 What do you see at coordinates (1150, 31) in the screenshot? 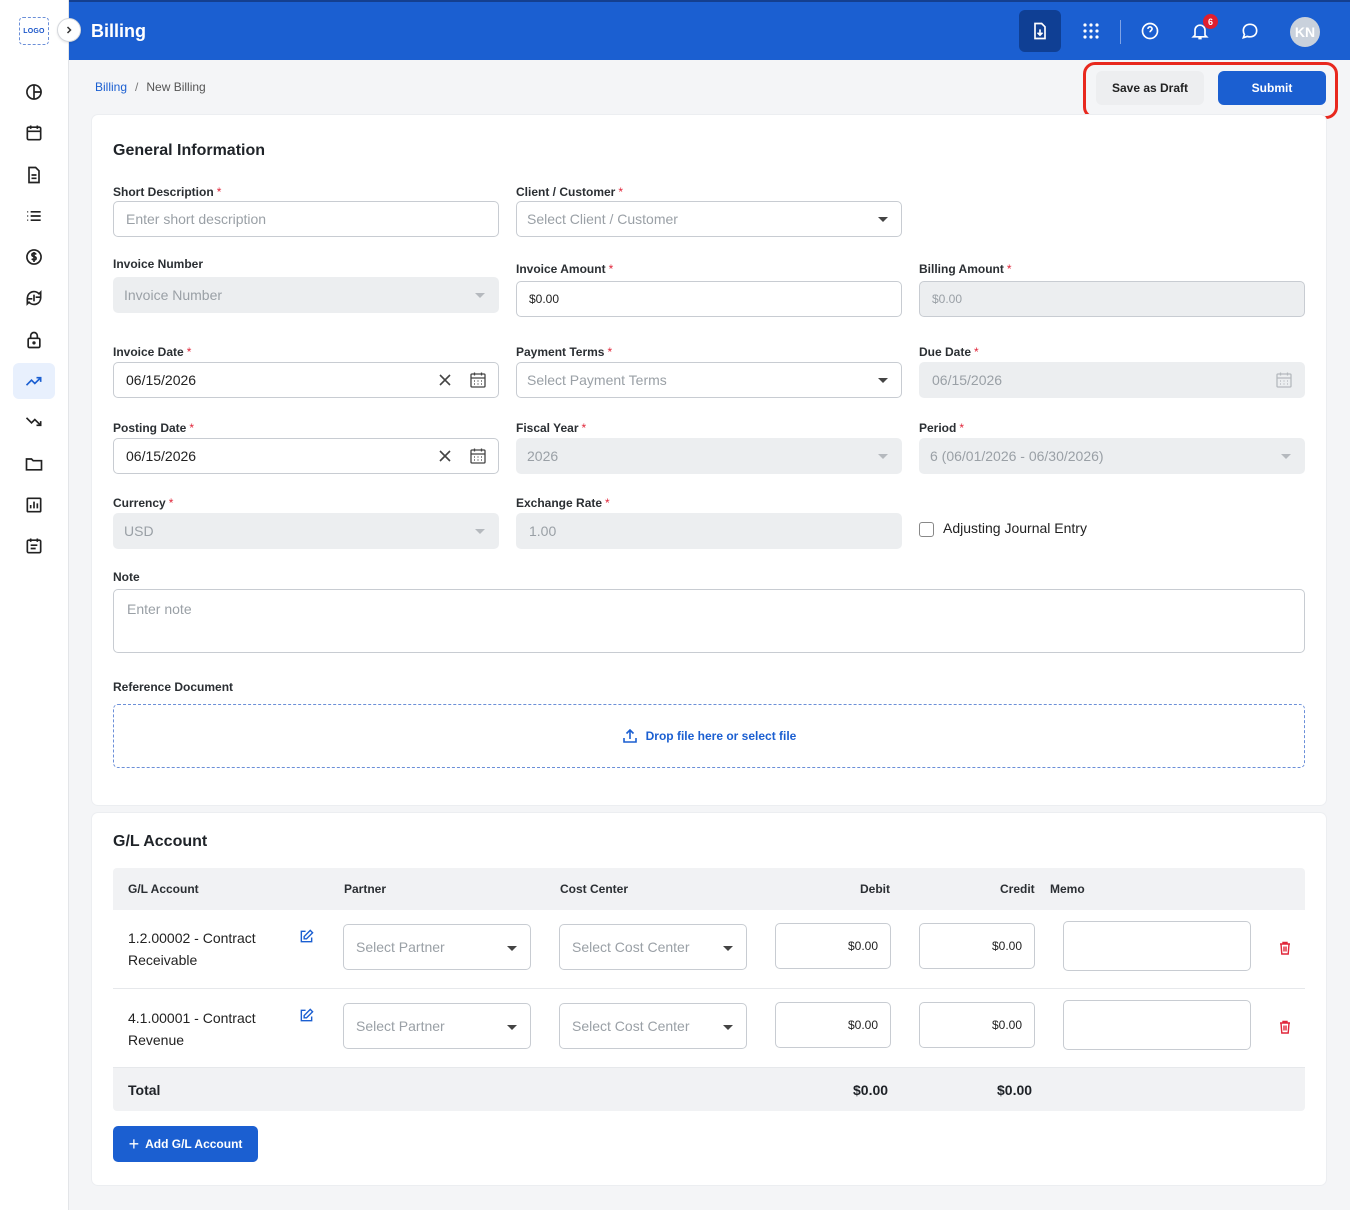
I see `help-button` at bounding box center [1150, 31].